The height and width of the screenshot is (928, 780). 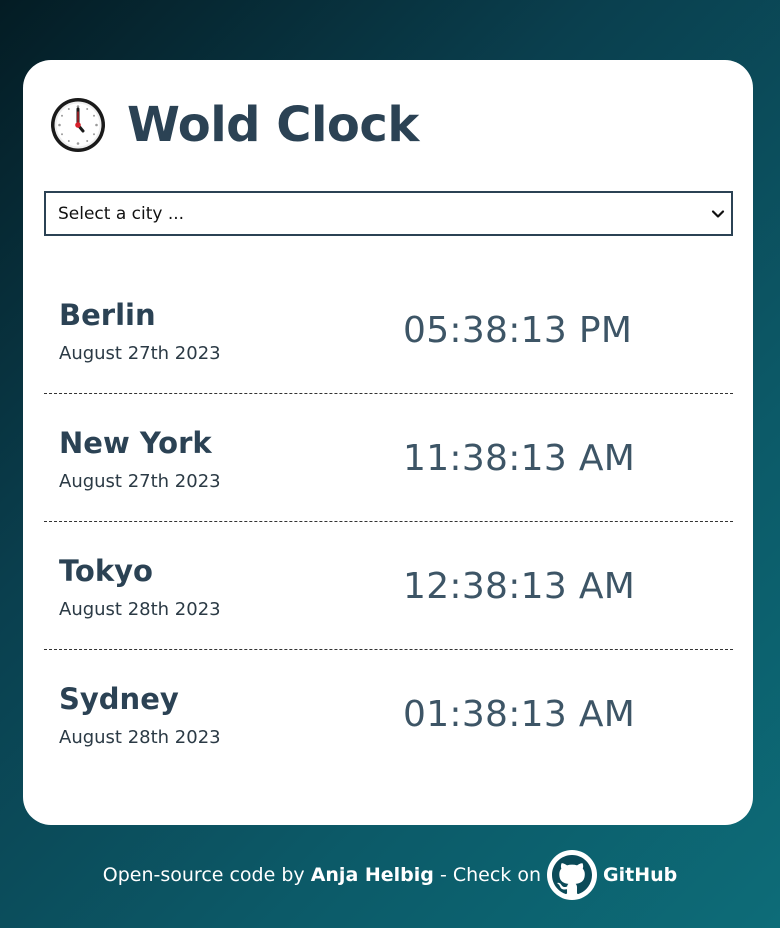 I want to click on city-row-berlin: Berlin August 27th 2023 05:38:13 PM, so click(x=388, y=330).